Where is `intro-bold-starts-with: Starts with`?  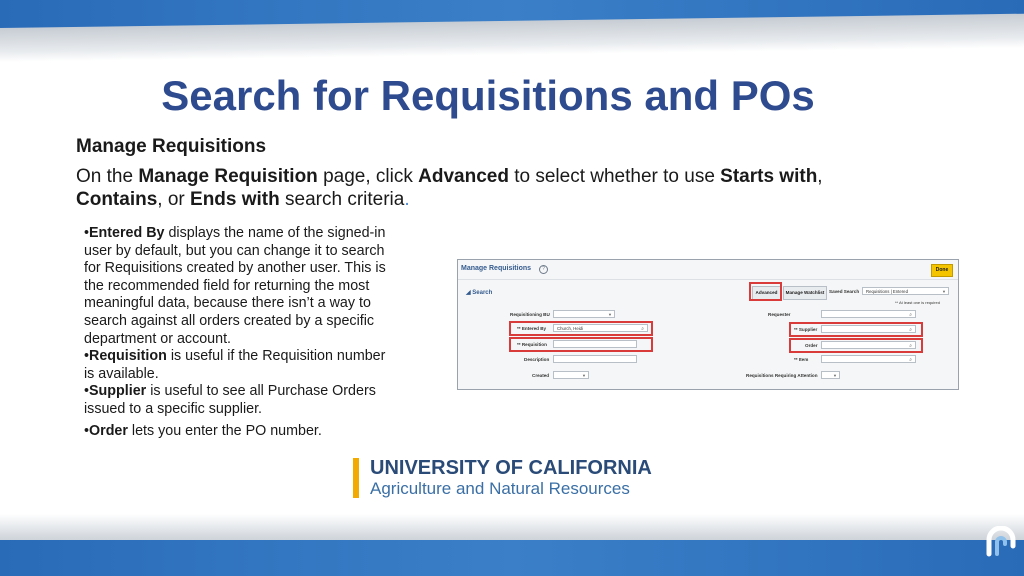 intro-bold-starts-with: Starts with is located at coordinates (769, 176).